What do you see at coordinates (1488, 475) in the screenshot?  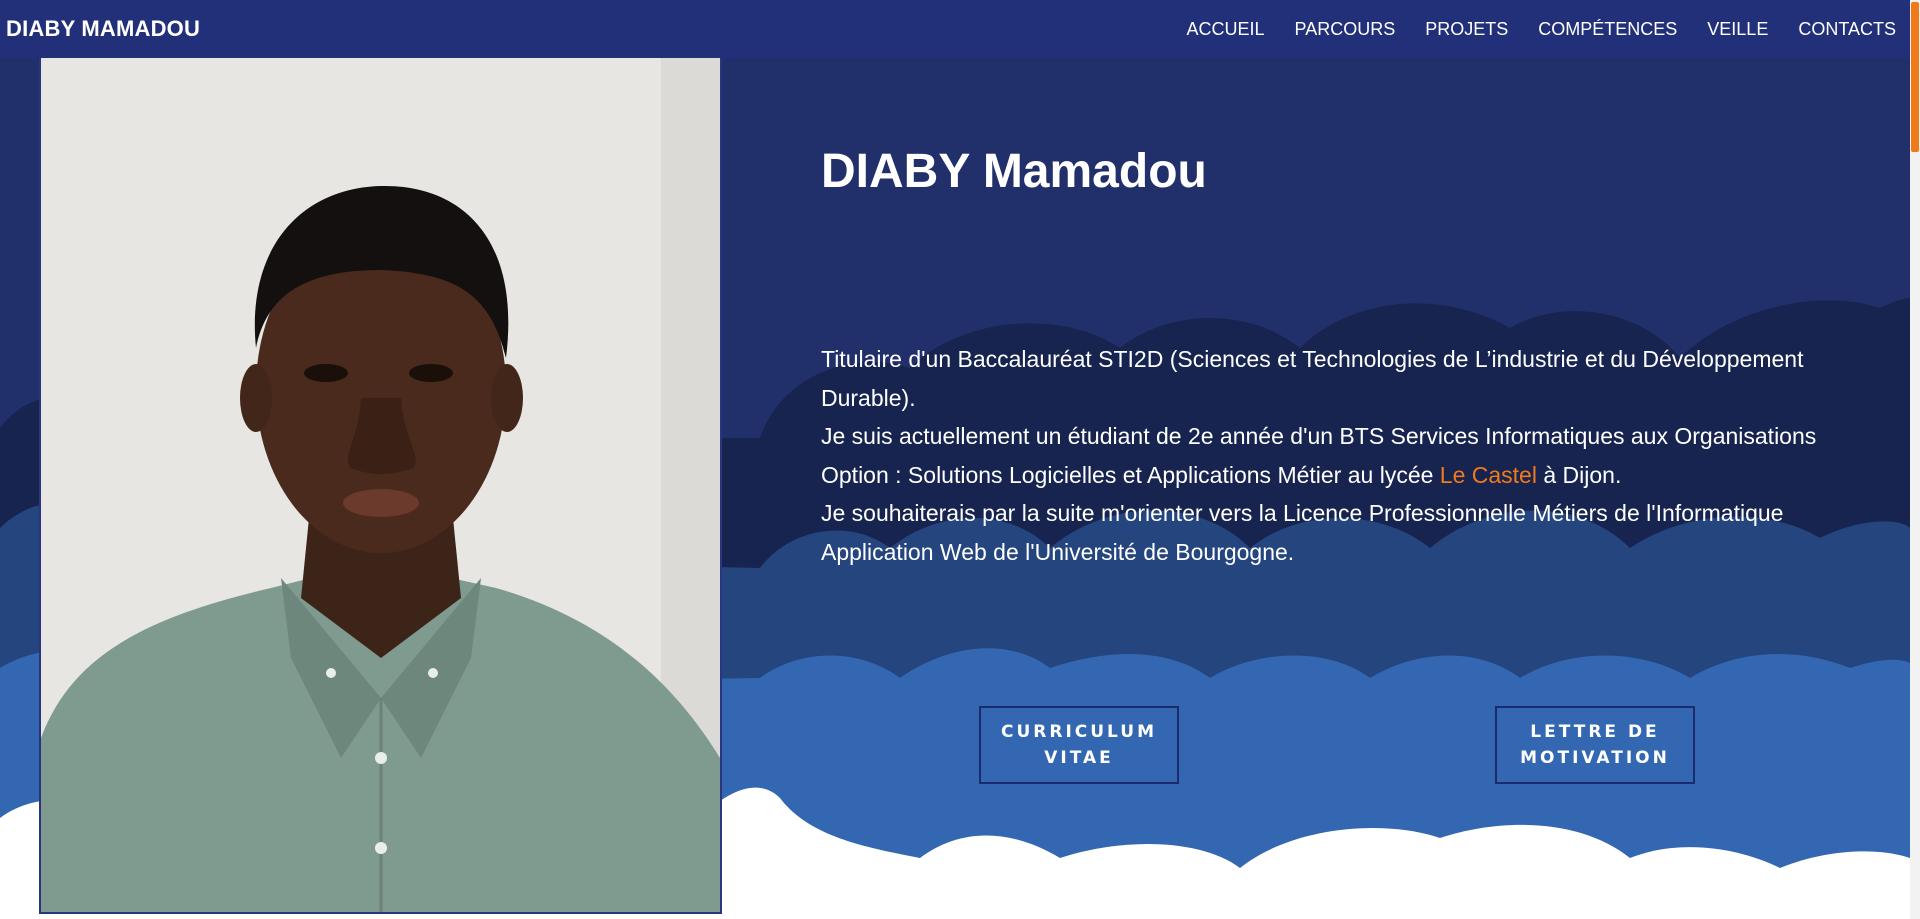 I see `school-link: Le Castel` at bounding box center [1488, 475].